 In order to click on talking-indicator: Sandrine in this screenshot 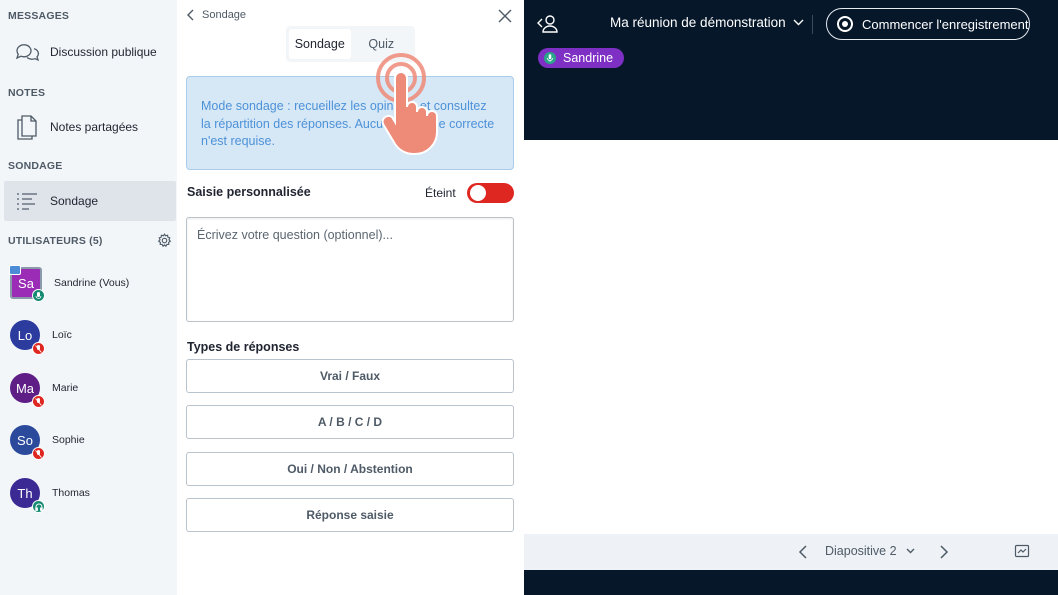, I will do `click(581, 58)`.